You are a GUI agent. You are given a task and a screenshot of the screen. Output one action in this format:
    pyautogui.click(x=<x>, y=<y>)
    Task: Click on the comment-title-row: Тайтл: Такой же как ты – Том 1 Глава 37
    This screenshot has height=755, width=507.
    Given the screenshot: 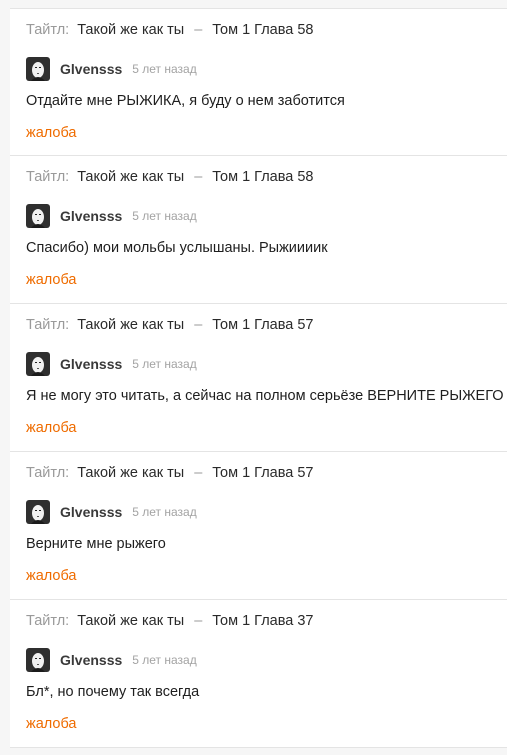 What is the action you would take?
    pyautogui.click(x=170, y=621)
    